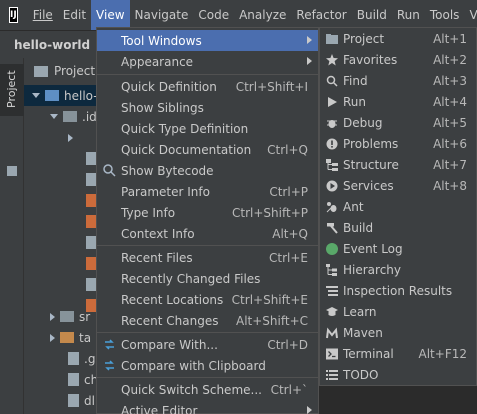 Image resolution: width=477 pixels, height=414 pixels. What do you see at coordinates (193, 365) in the screenshot?
I see `menu-item-label: Compare with Clipboard` at bounding box center [193, 365].